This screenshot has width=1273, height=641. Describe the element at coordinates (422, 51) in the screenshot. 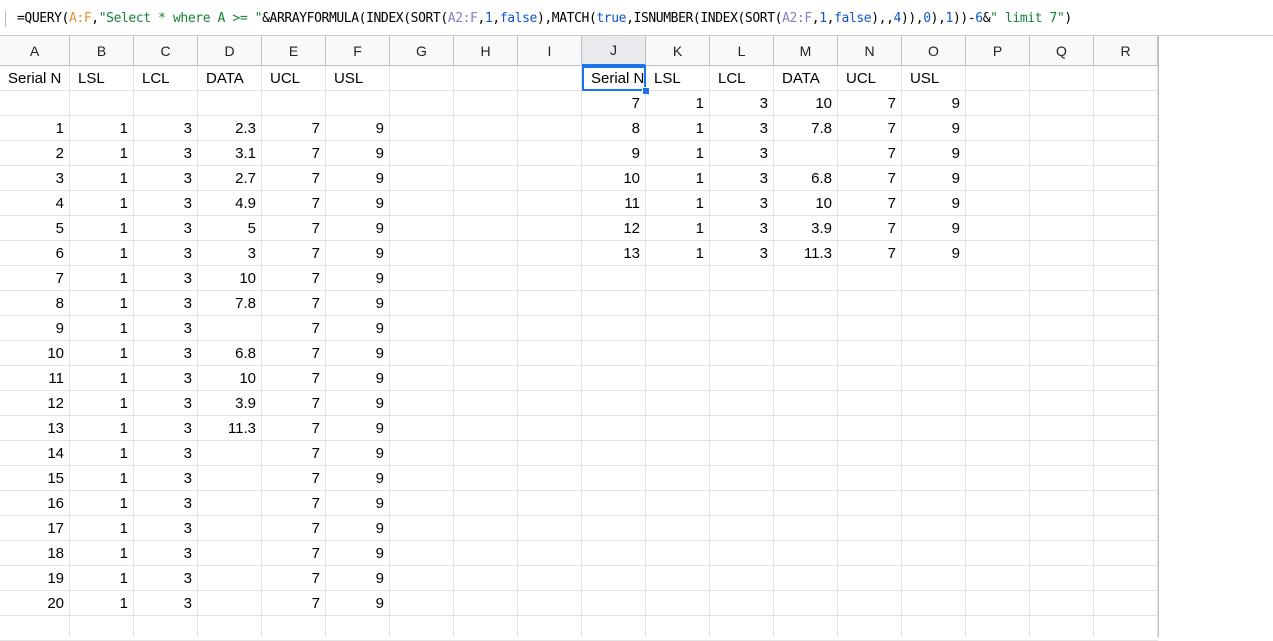

I see `column-header-g: G` at that location.